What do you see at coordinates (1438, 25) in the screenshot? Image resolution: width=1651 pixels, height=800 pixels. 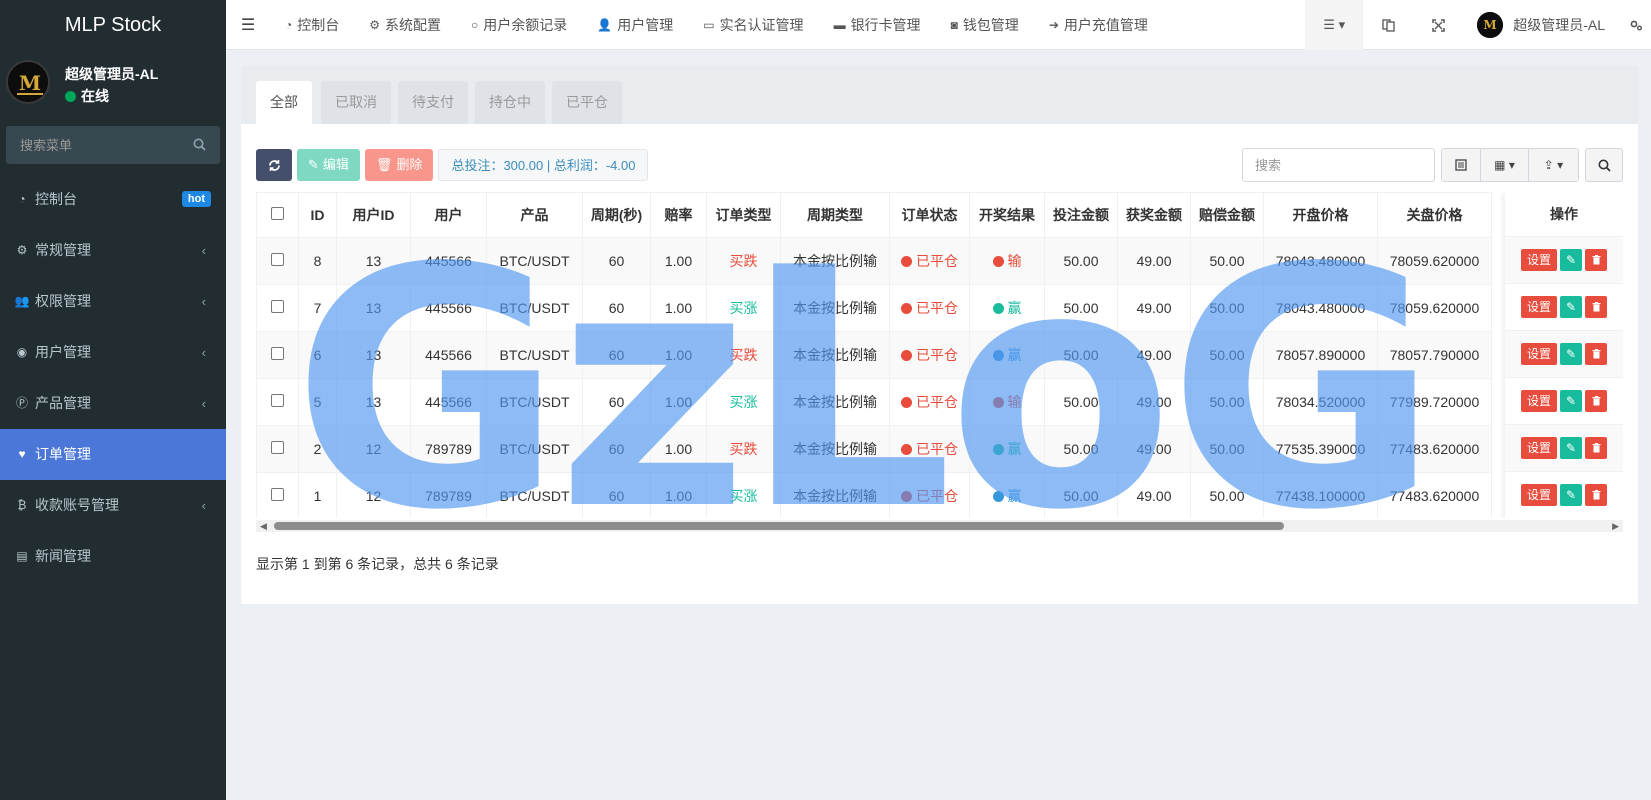 I see `fullscreen-icon` at bounding box center [1438, 25].